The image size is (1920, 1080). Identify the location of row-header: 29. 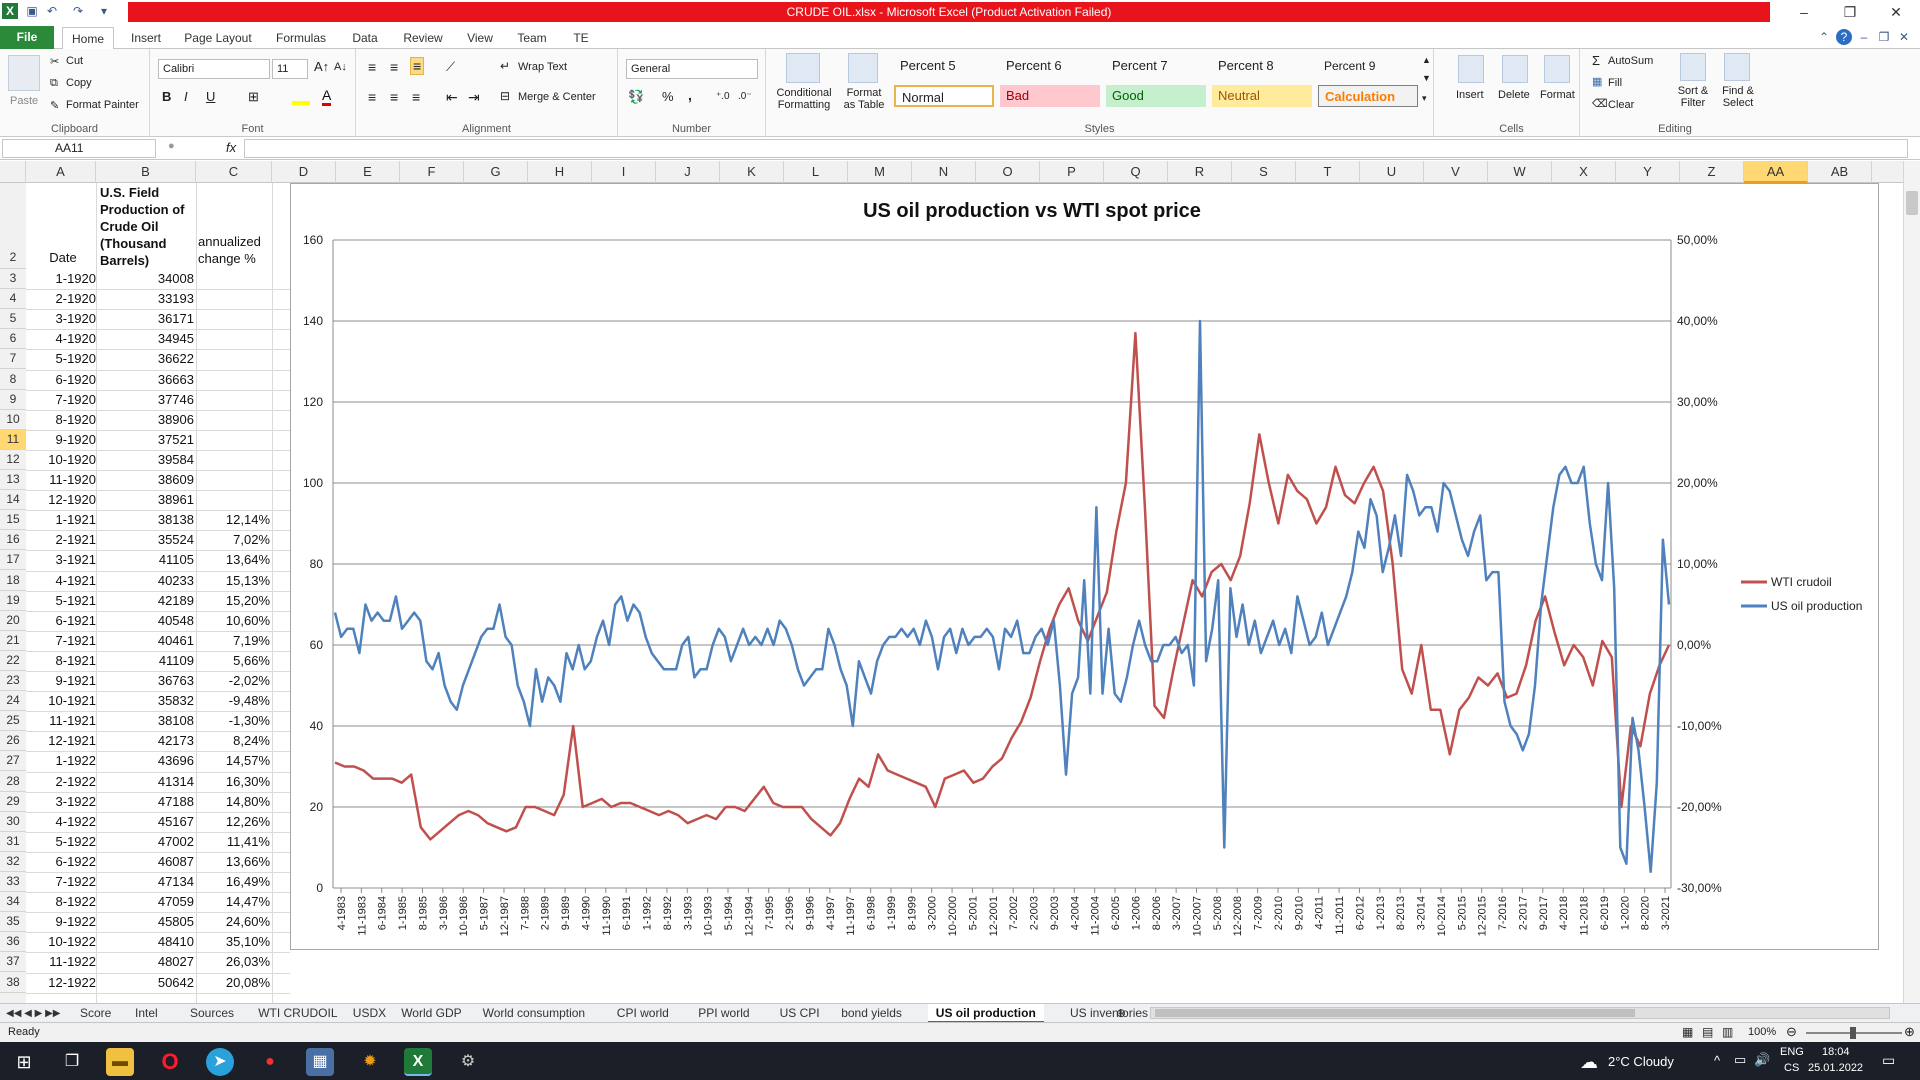
(13, 802).